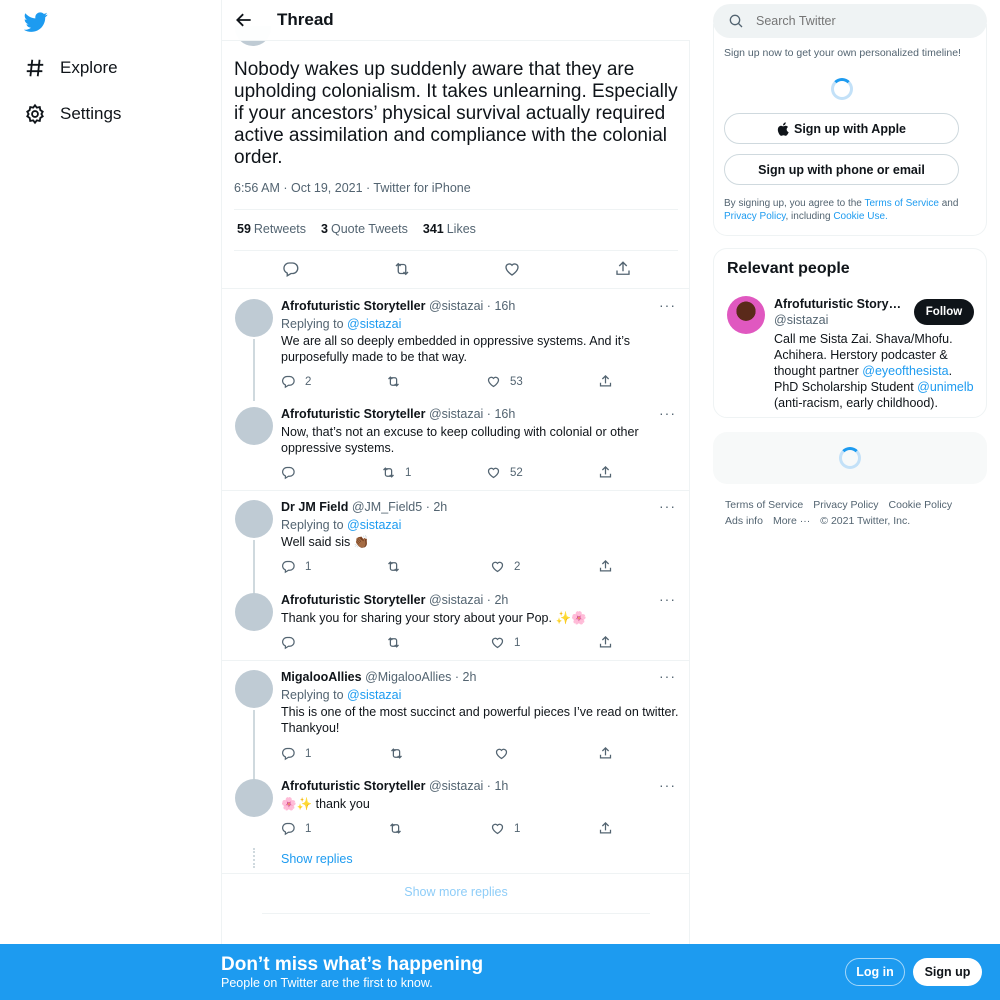  Describe the element at coordinates (845, 505) in the screenshot. I see `footer-link-privacy: Privacy Policy` at that location.